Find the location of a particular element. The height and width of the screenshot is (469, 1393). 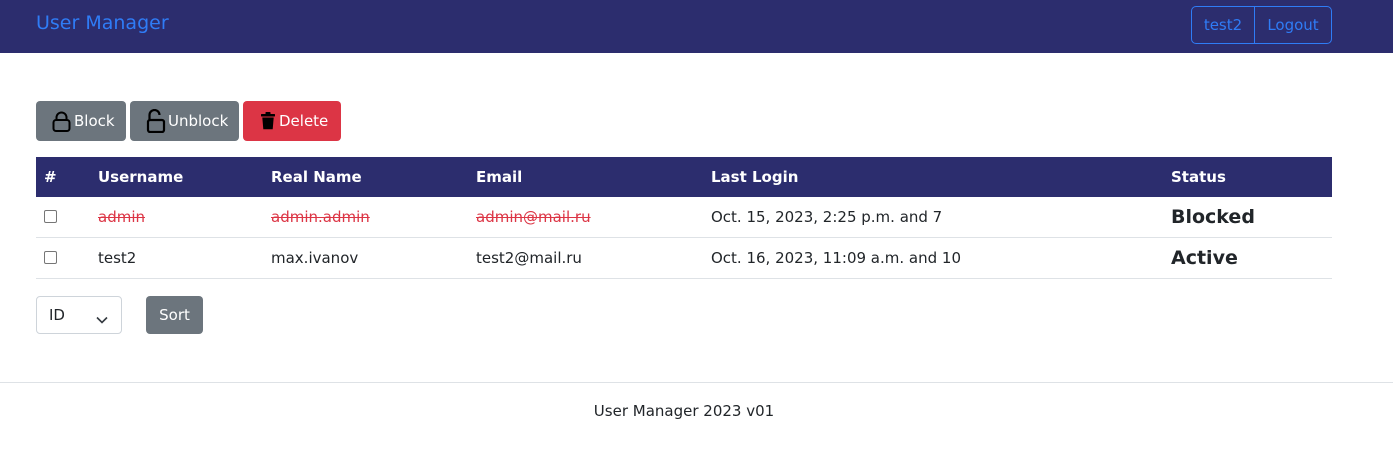

lock-icon is located at coordinates (63, 121).